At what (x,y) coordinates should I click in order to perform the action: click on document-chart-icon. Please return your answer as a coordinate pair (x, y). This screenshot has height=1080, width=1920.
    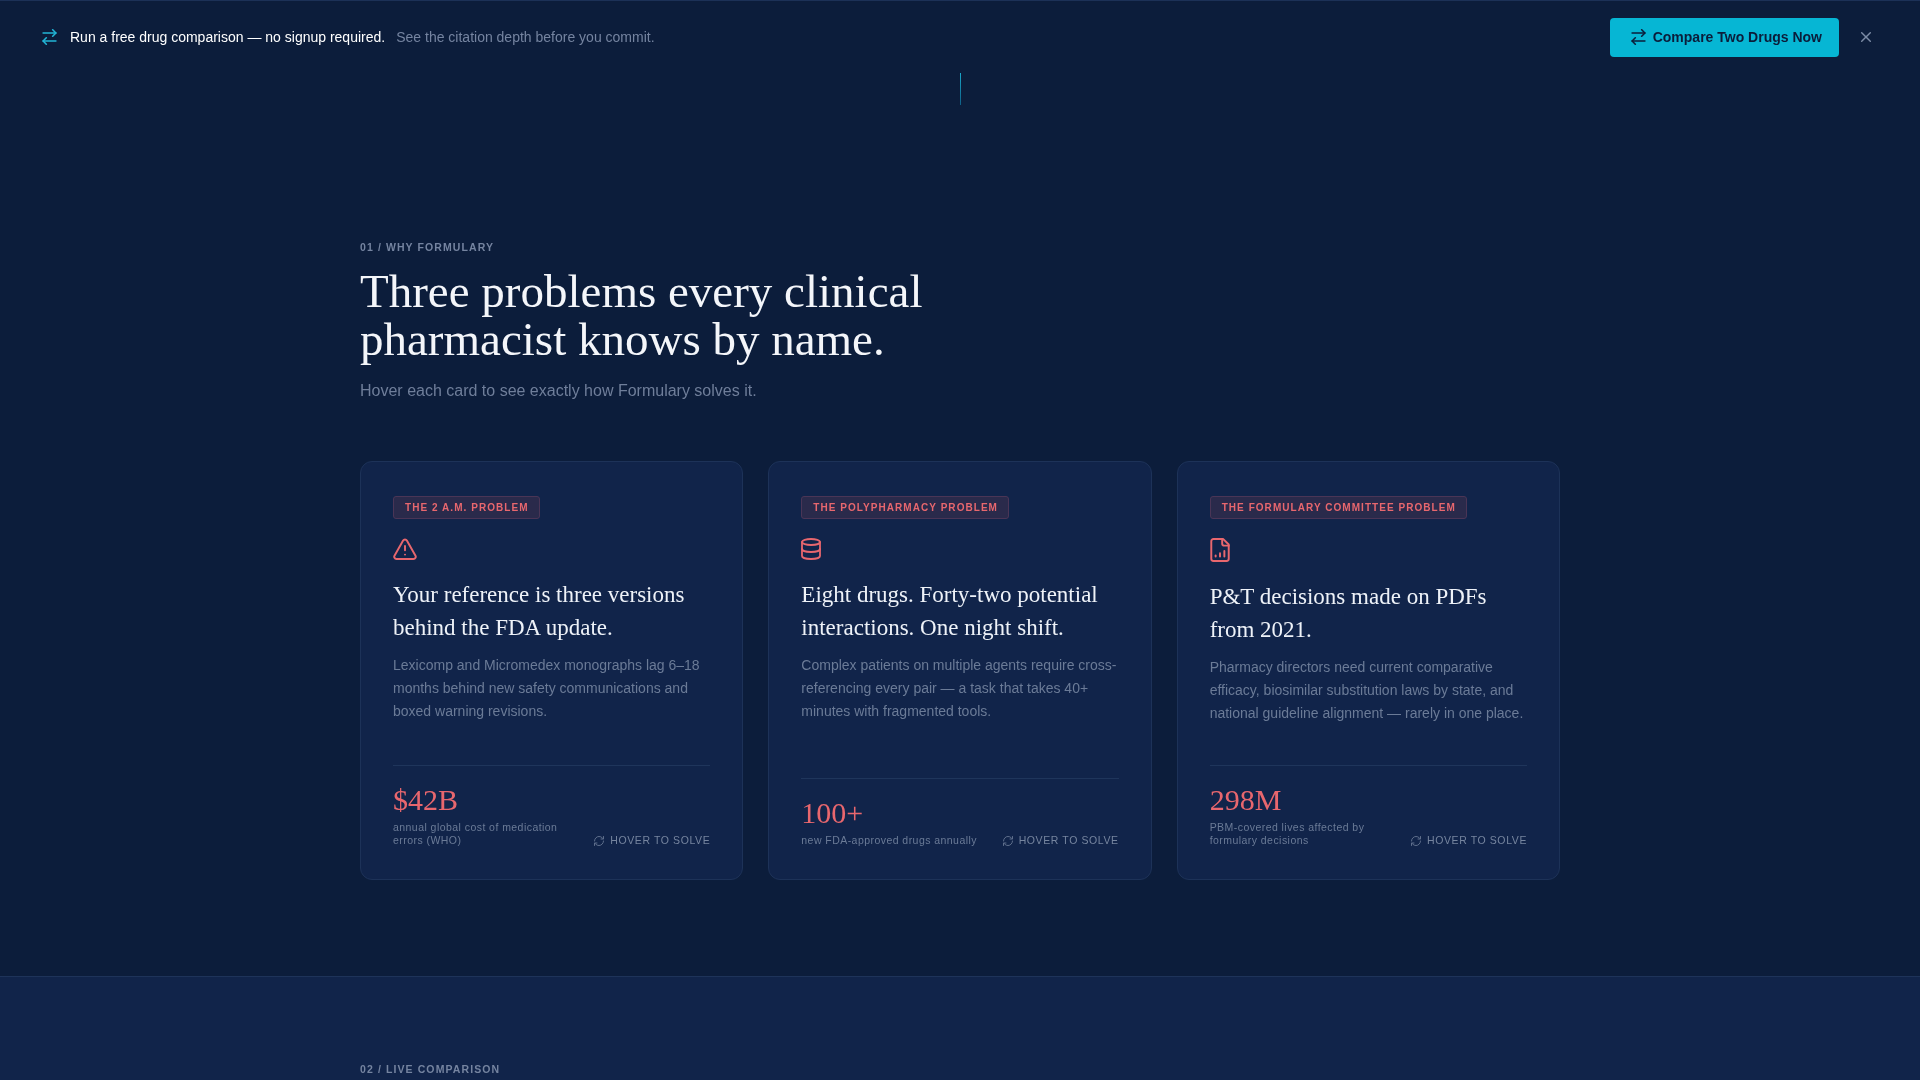
    Looking at the image, I should click on (1219, 550).